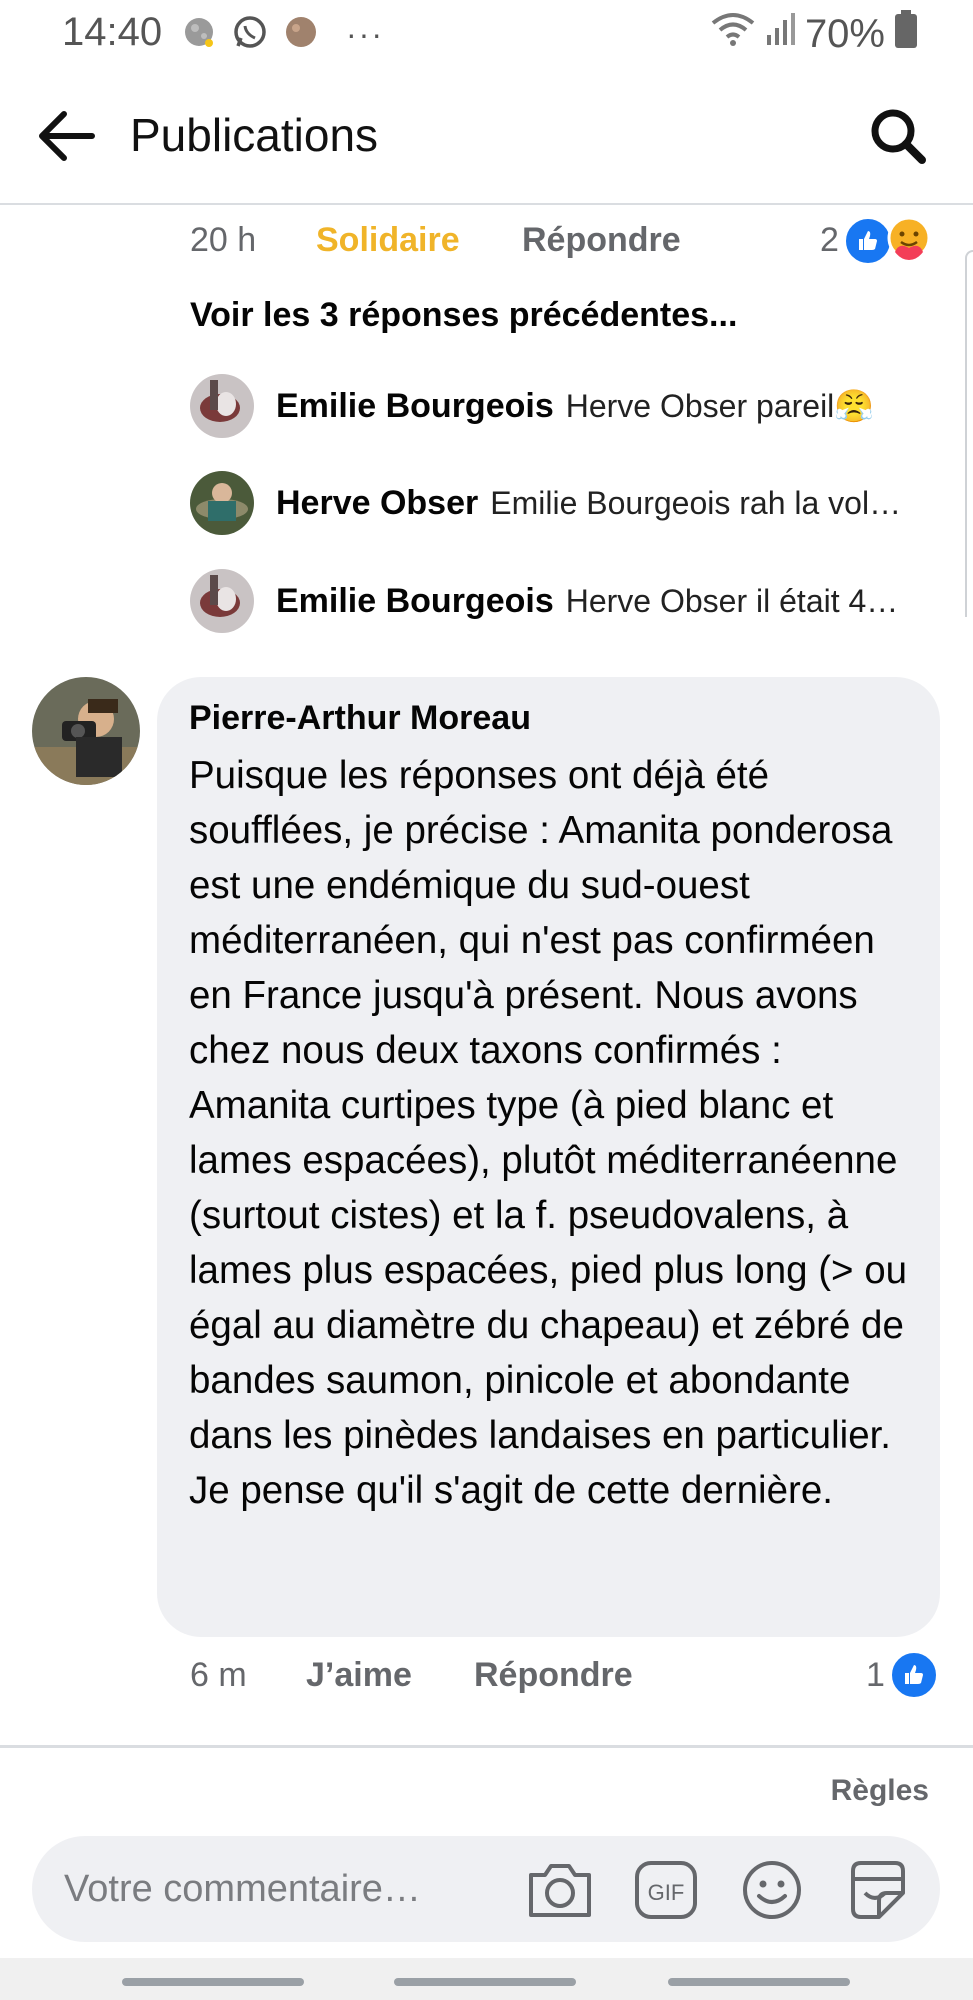 The width and height of the screenshot is (973, 2000). I want to click on gif-button: GIF, so click(666, 1890).